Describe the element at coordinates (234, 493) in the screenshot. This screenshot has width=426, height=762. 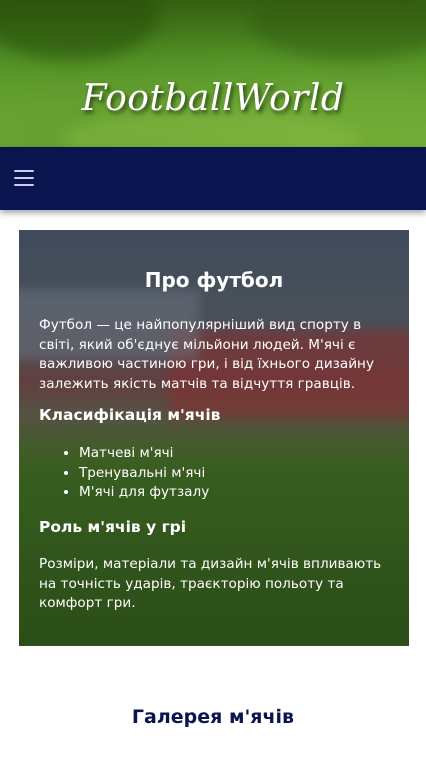
I see `list-item: М'ячі для футзалу` at that location.